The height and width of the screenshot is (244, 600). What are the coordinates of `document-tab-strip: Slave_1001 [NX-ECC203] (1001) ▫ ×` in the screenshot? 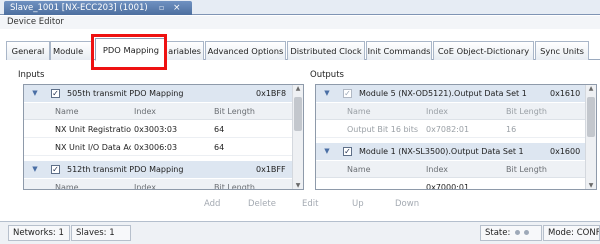 It's located at (300, 7).